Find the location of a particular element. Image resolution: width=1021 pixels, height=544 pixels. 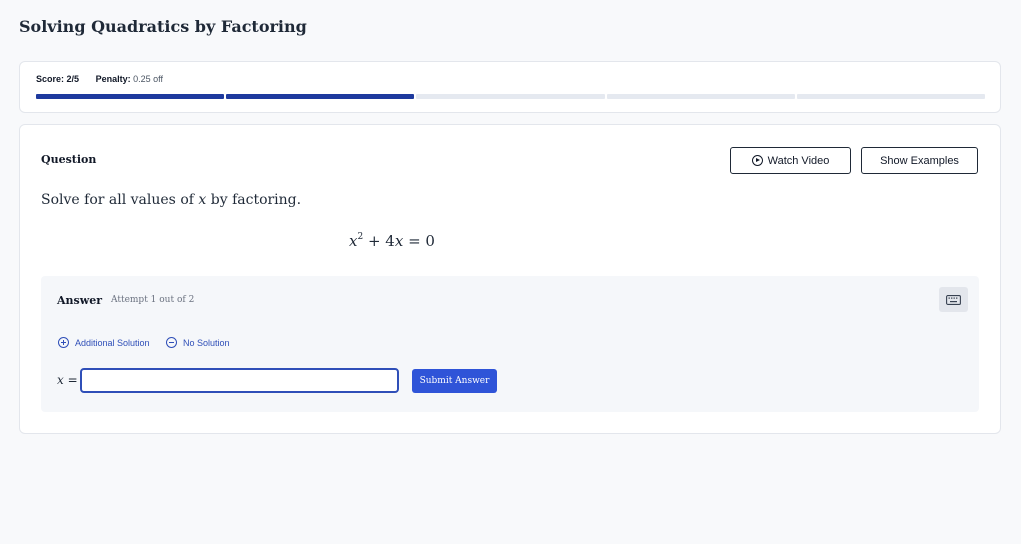

keyboard-icon is located at coordinates (953, 299).